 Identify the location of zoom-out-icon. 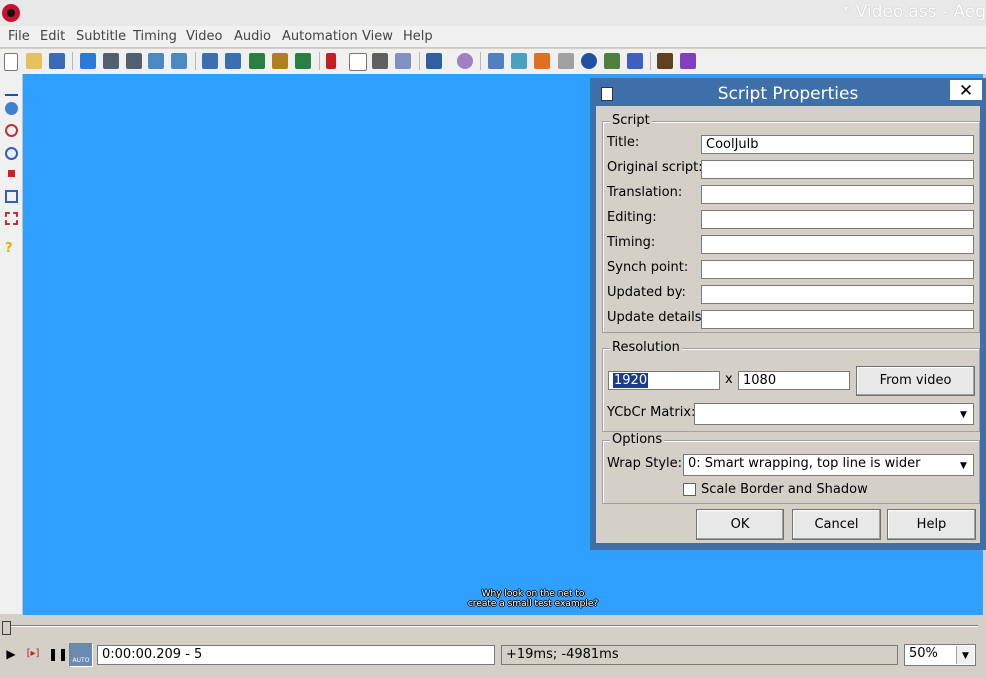
(134, 61).